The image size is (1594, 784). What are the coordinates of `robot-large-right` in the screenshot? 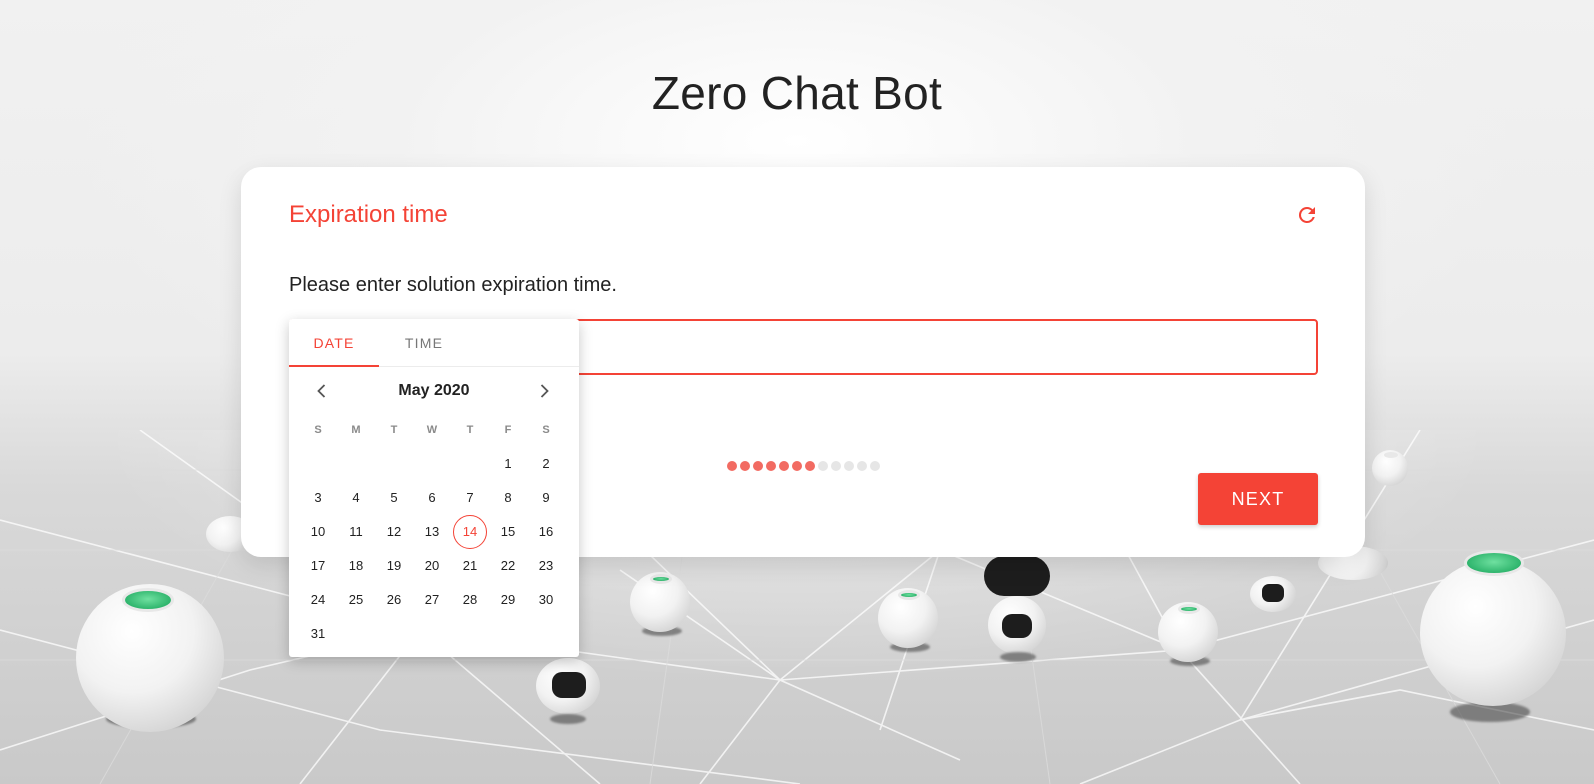 It's located at (1495, 640).